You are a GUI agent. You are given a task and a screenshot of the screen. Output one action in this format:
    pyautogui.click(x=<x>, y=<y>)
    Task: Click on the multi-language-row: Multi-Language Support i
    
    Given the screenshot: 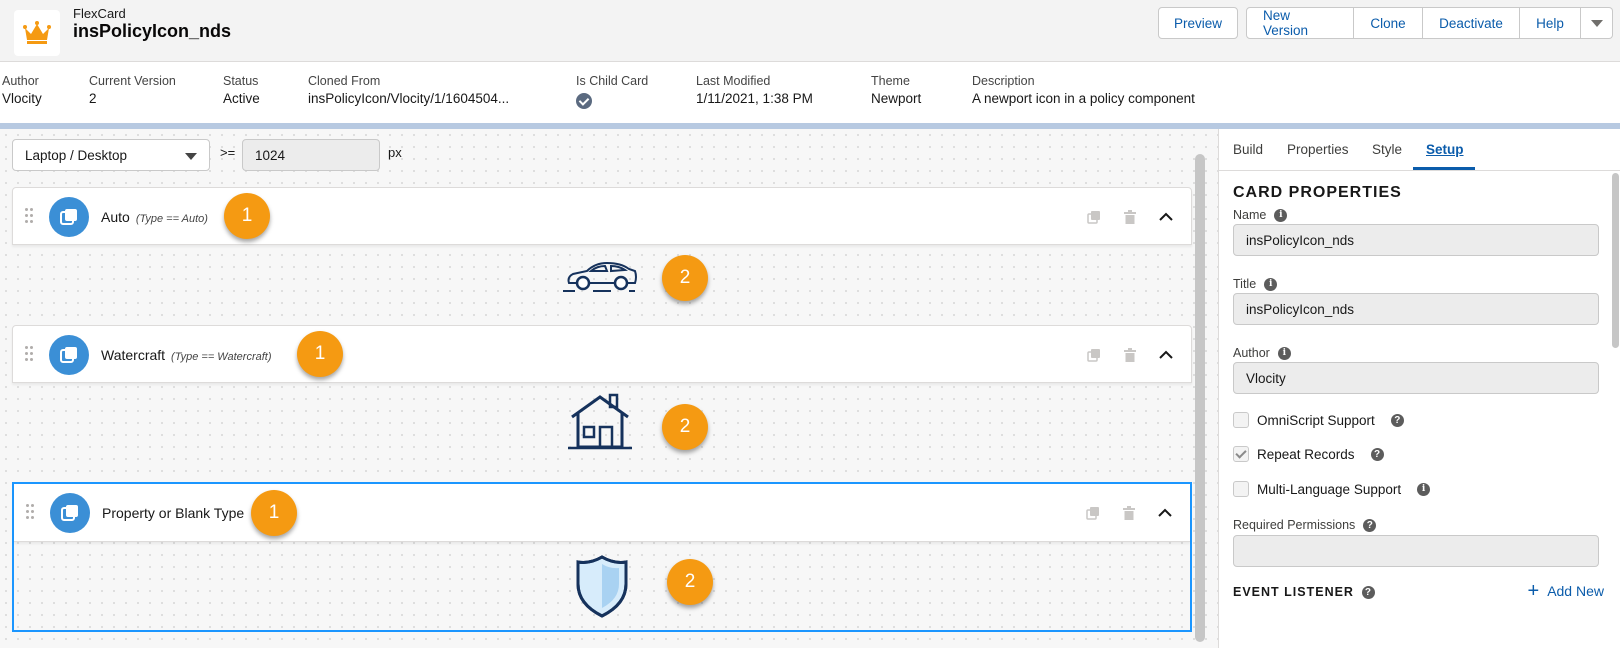 What is the action you would take?
    pyautogui.click(x=1332, y=489)
    